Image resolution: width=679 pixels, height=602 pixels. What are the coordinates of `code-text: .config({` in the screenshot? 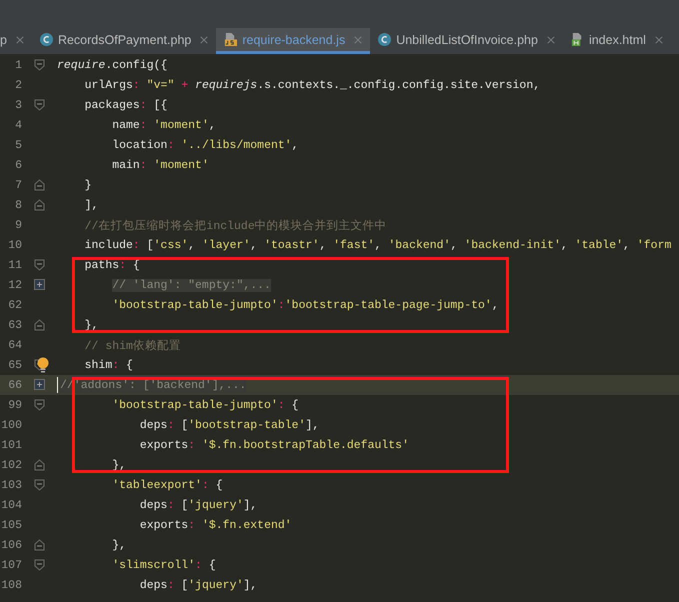 It's located at (136, 65).